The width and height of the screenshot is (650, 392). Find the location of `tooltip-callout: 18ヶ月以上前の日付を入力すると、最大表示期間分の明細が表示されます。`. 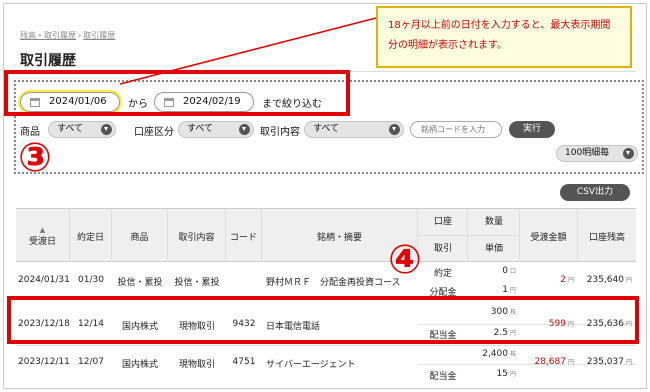

tooltip-callout: 18ヶ月以上前の日付を入力すると、最大表示期間分の明細が表示されます。 is located at coordinates (504, 37).